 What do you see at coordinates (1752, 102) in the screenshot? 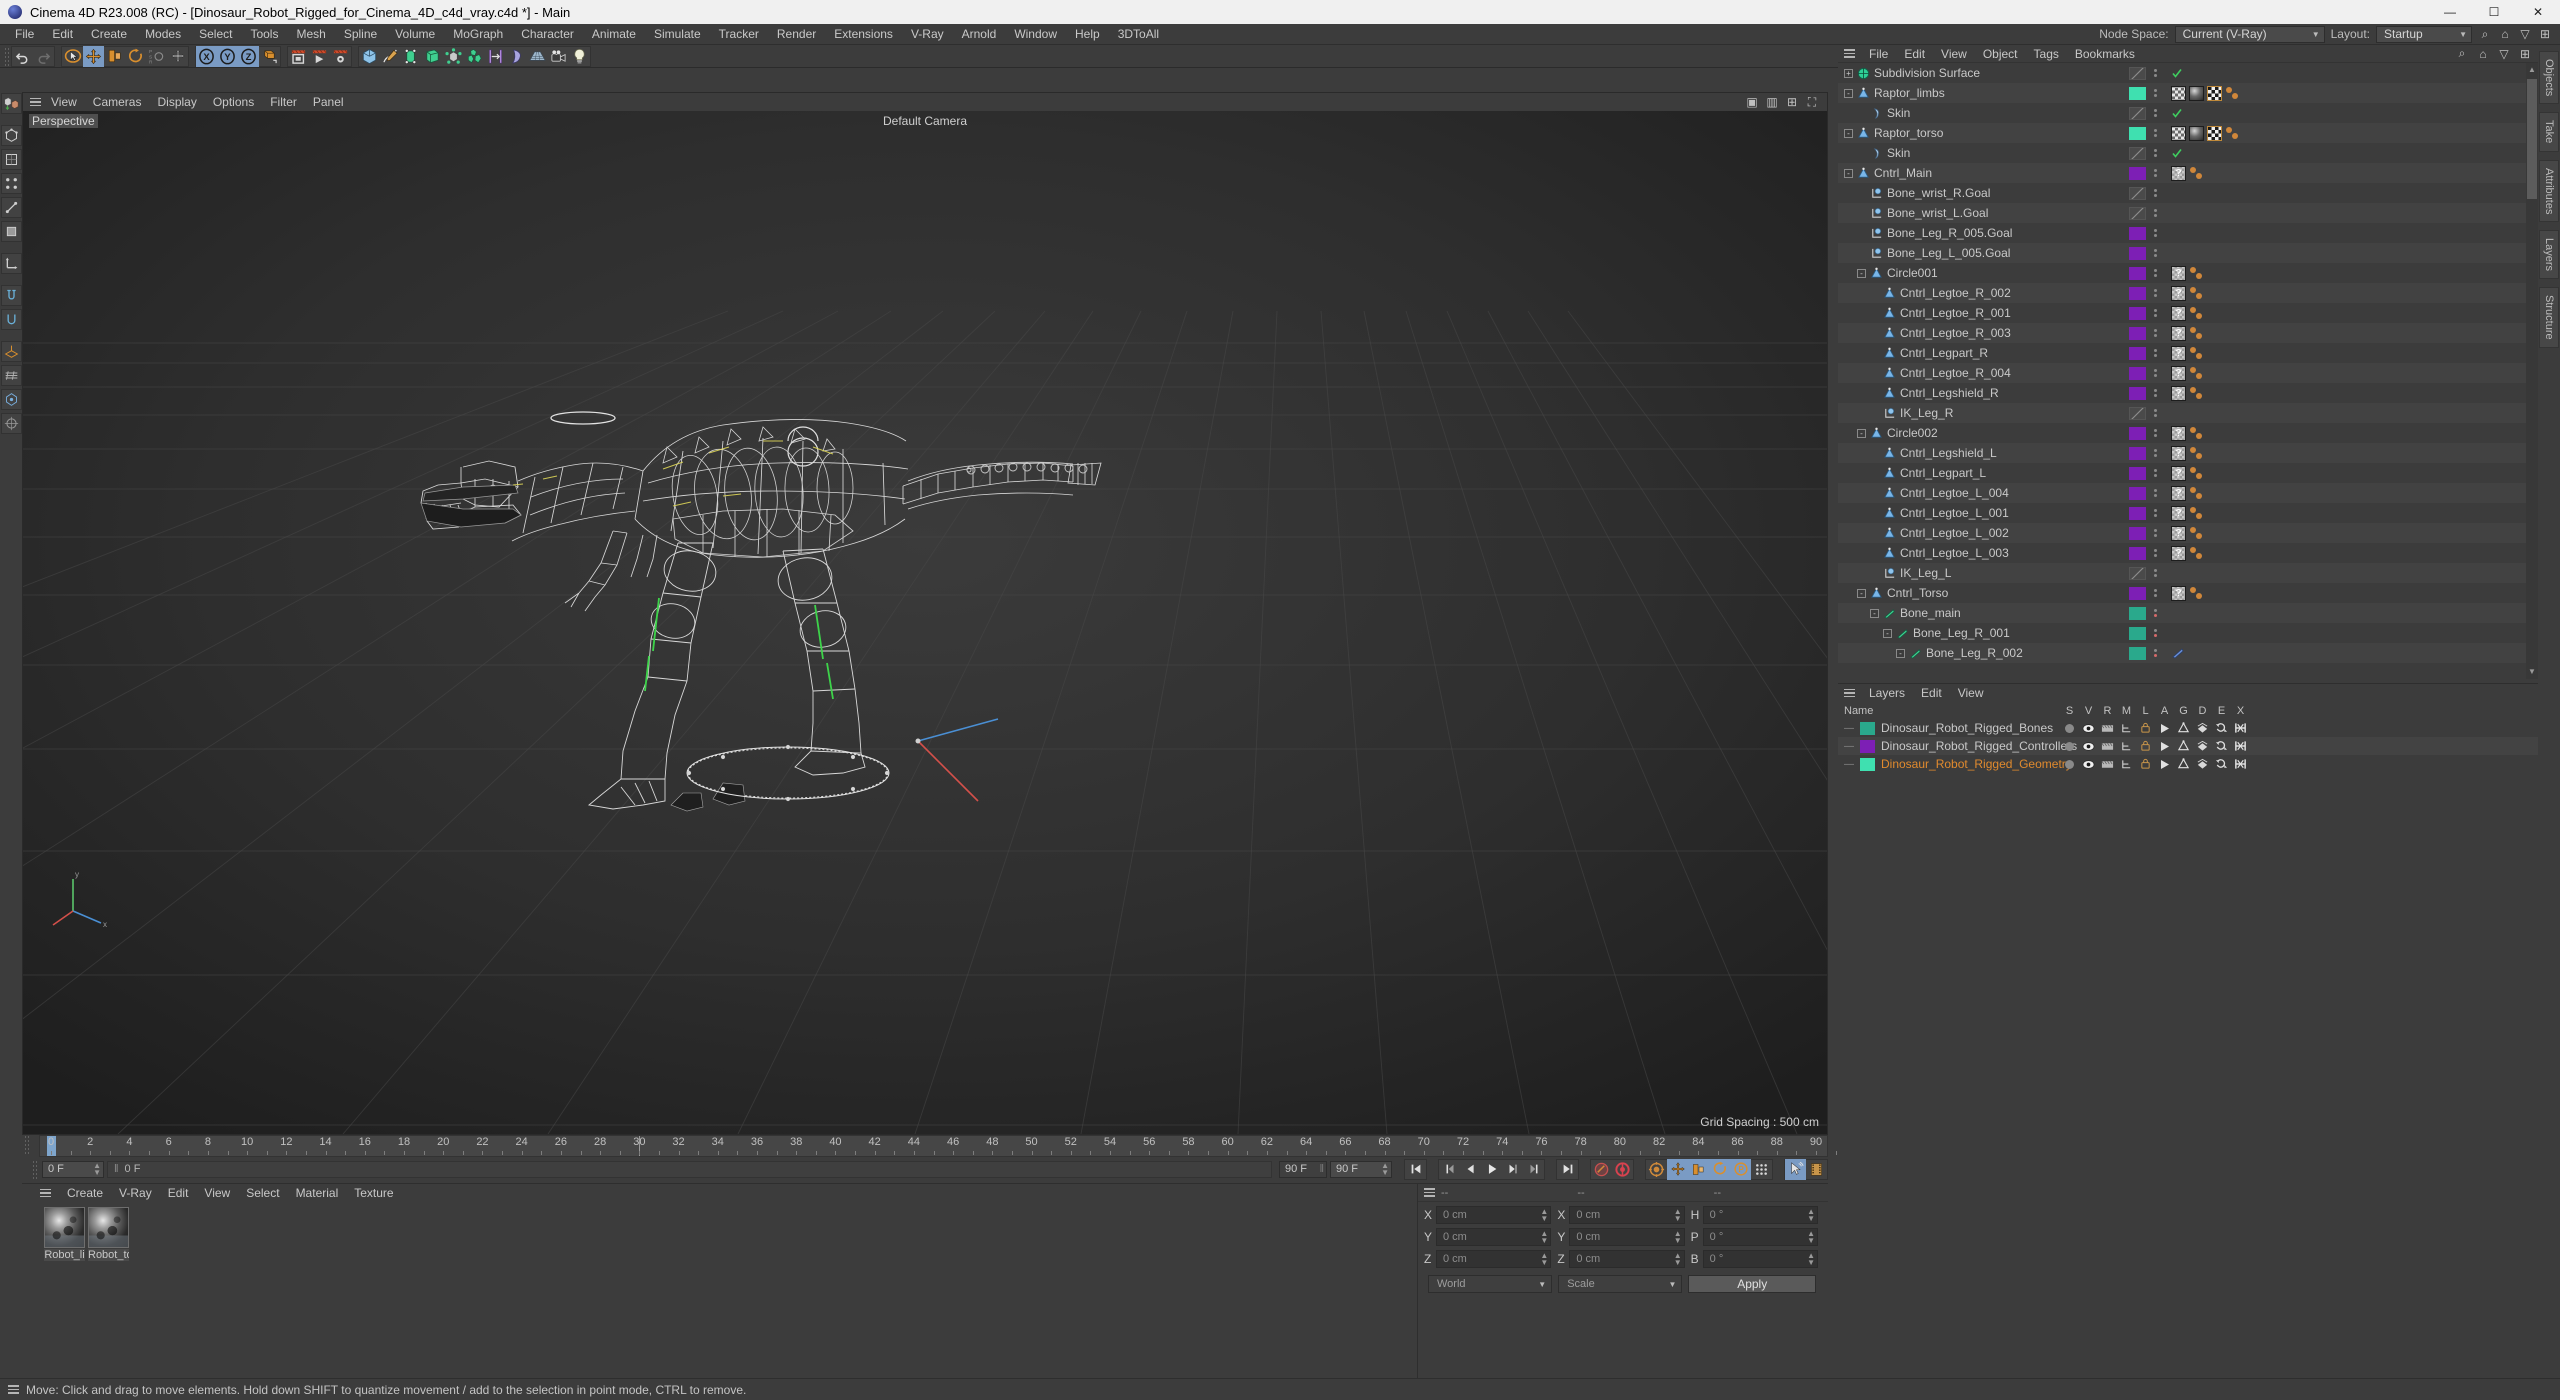
I see `viewport-single-view-icon: ▣` at bounding box center [1752, 102].